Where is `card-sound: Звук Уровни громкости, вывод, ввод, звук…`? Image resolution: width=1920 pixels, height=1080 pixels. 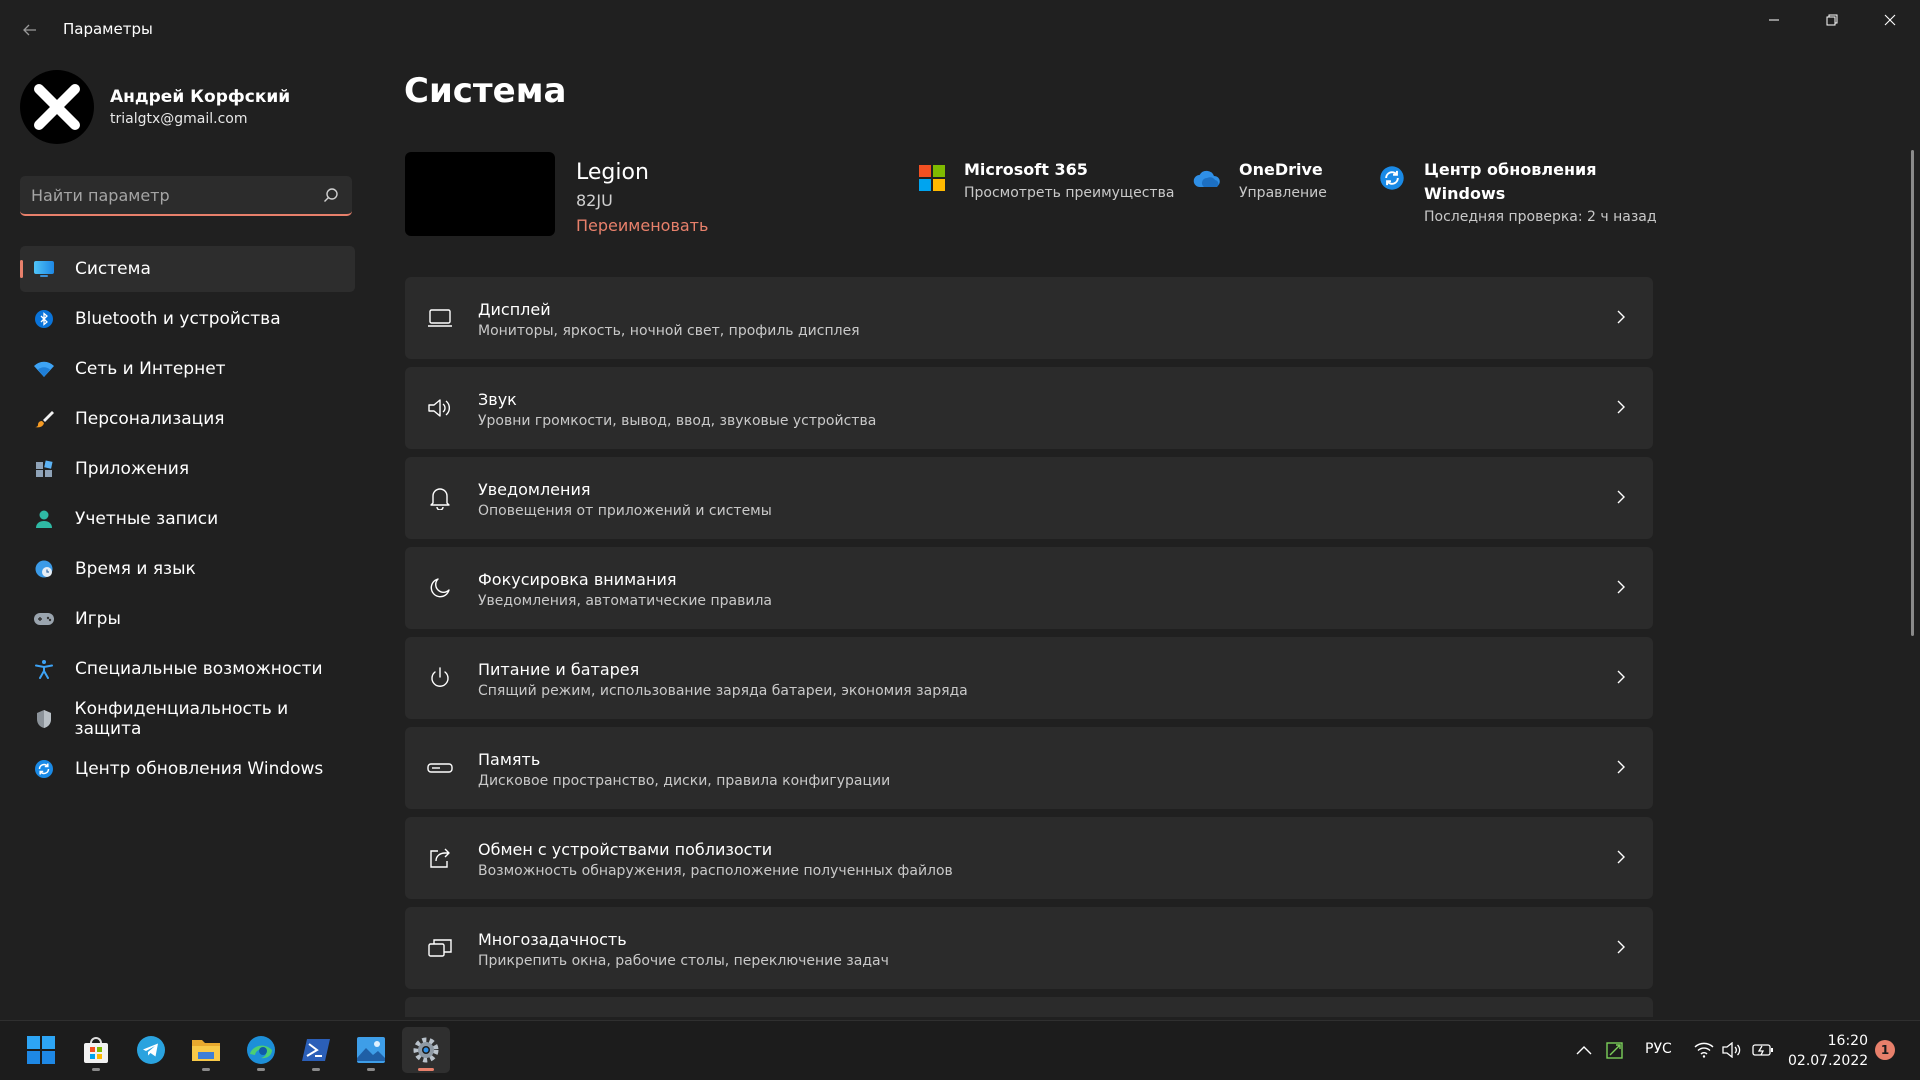
card-sound: Звук Уровни громкости, вывод, ввод, звук… is located at coordinates (1029, 408).